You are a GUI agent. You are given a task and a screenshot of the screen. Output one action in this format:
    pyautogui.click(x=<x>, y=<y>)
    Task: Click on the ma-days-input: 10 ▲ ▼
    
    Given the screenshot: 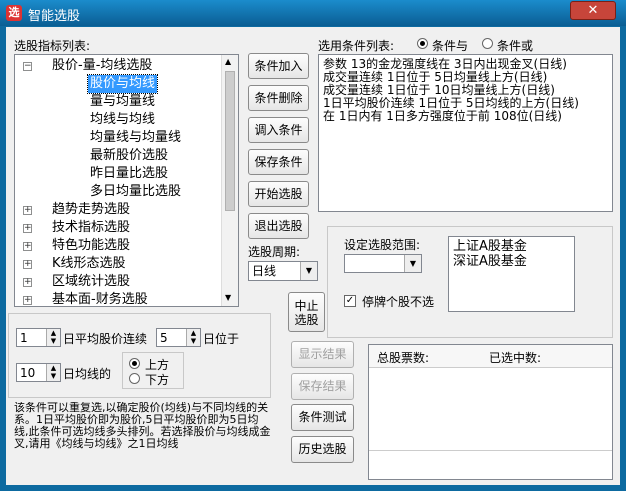 What is the action you would take?
    pyautogui.click(x=38, y=372)
    